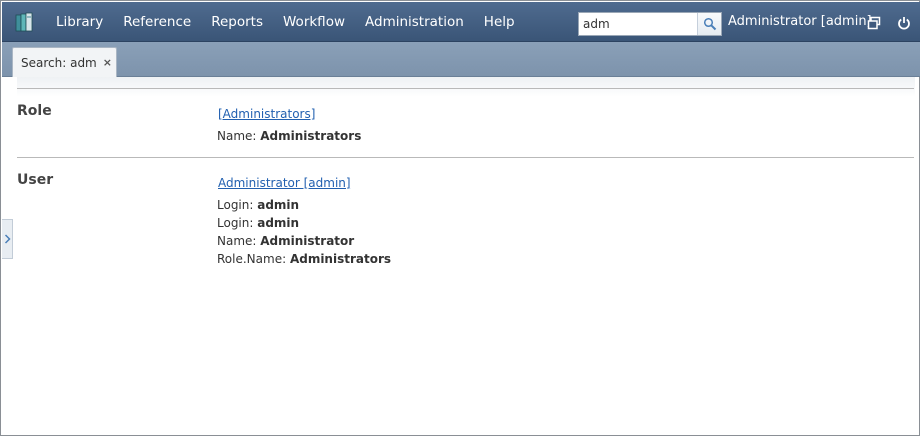 The height and width of the screenshot is (436, 920). Describe the element at coordinates (284, 183) in the screenshot. I see `user-result-link: Administrator [admin]` at that location.